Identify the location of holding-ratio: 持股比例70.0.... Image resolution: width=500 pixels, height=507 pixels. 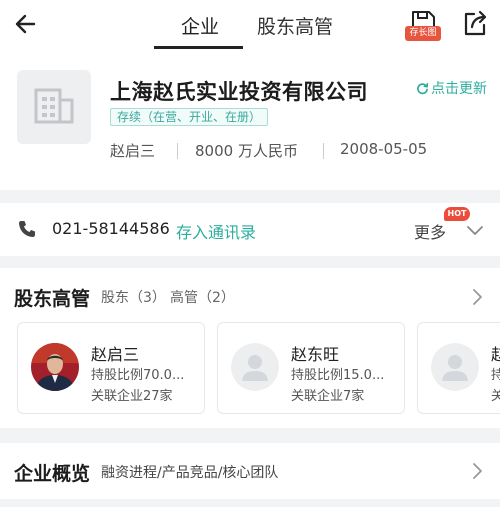
(138, 375).